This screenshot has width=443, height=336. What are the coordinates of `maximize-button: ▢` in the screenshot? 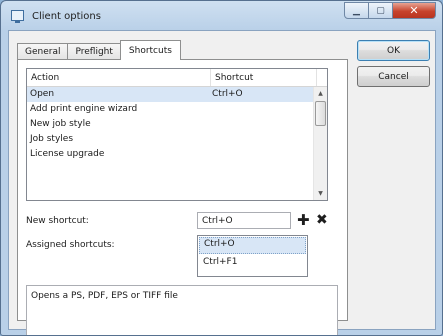 It's located at (381, 10).